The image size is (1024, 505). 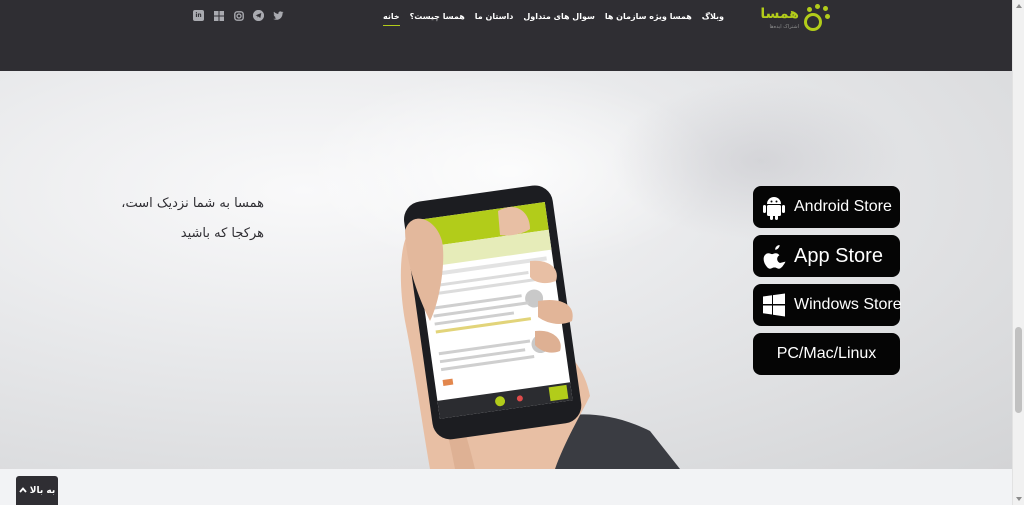 What do you see at coordinates (713, 18) in the screenshot?
I see `nav-item-blog: وبلاگ` at bounding box center [713, 18].